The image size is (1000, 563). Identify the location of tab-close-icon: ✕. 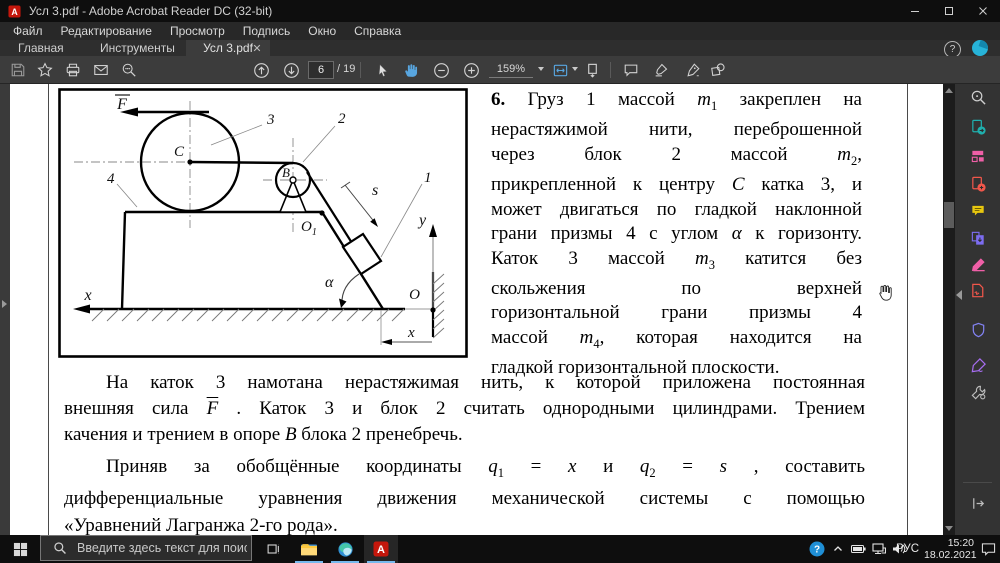
(257, 48).